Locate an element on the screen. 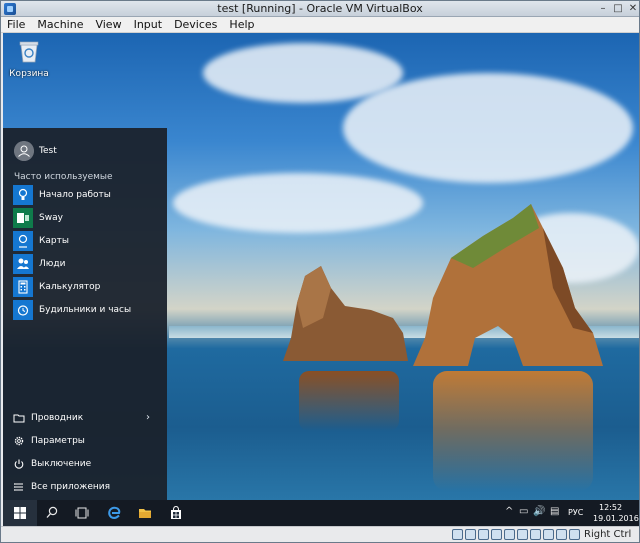 This screenshot has height=543, width=640. taskbar: ^ ▭ 🔊 ▤ РУС 12:52 19.01.2016 is located at coordinates (321, 513).